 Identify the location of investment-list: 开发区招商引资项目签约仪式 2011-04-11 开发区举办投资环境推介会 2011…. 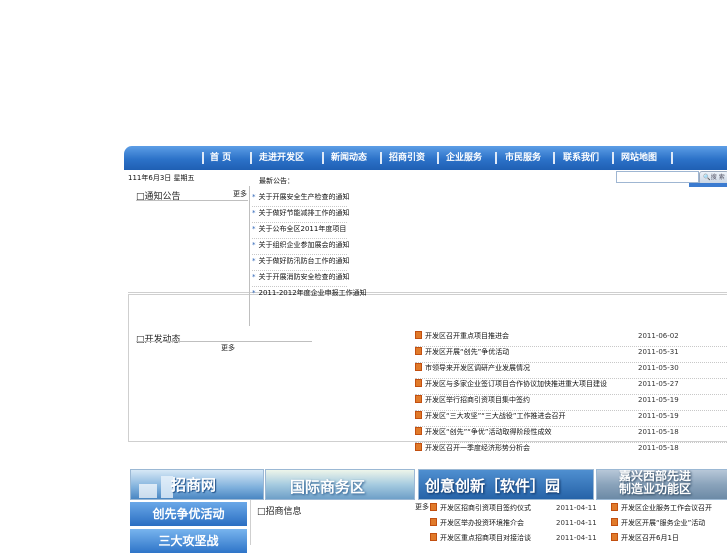
(520, 525).